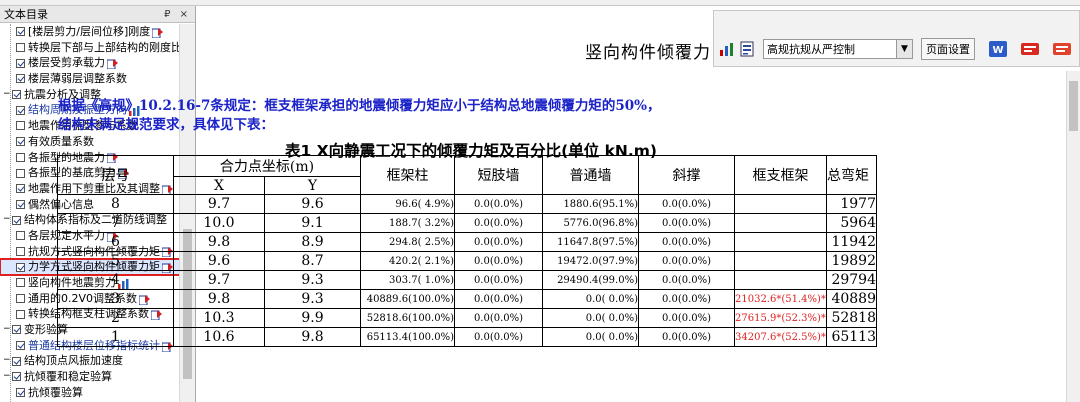 This screenshot has height=402, width=1080. What do you see at coordinates (219, 299) in the screenshot?
I see `cell-x: 9.8` at bounding box center [219, 299].